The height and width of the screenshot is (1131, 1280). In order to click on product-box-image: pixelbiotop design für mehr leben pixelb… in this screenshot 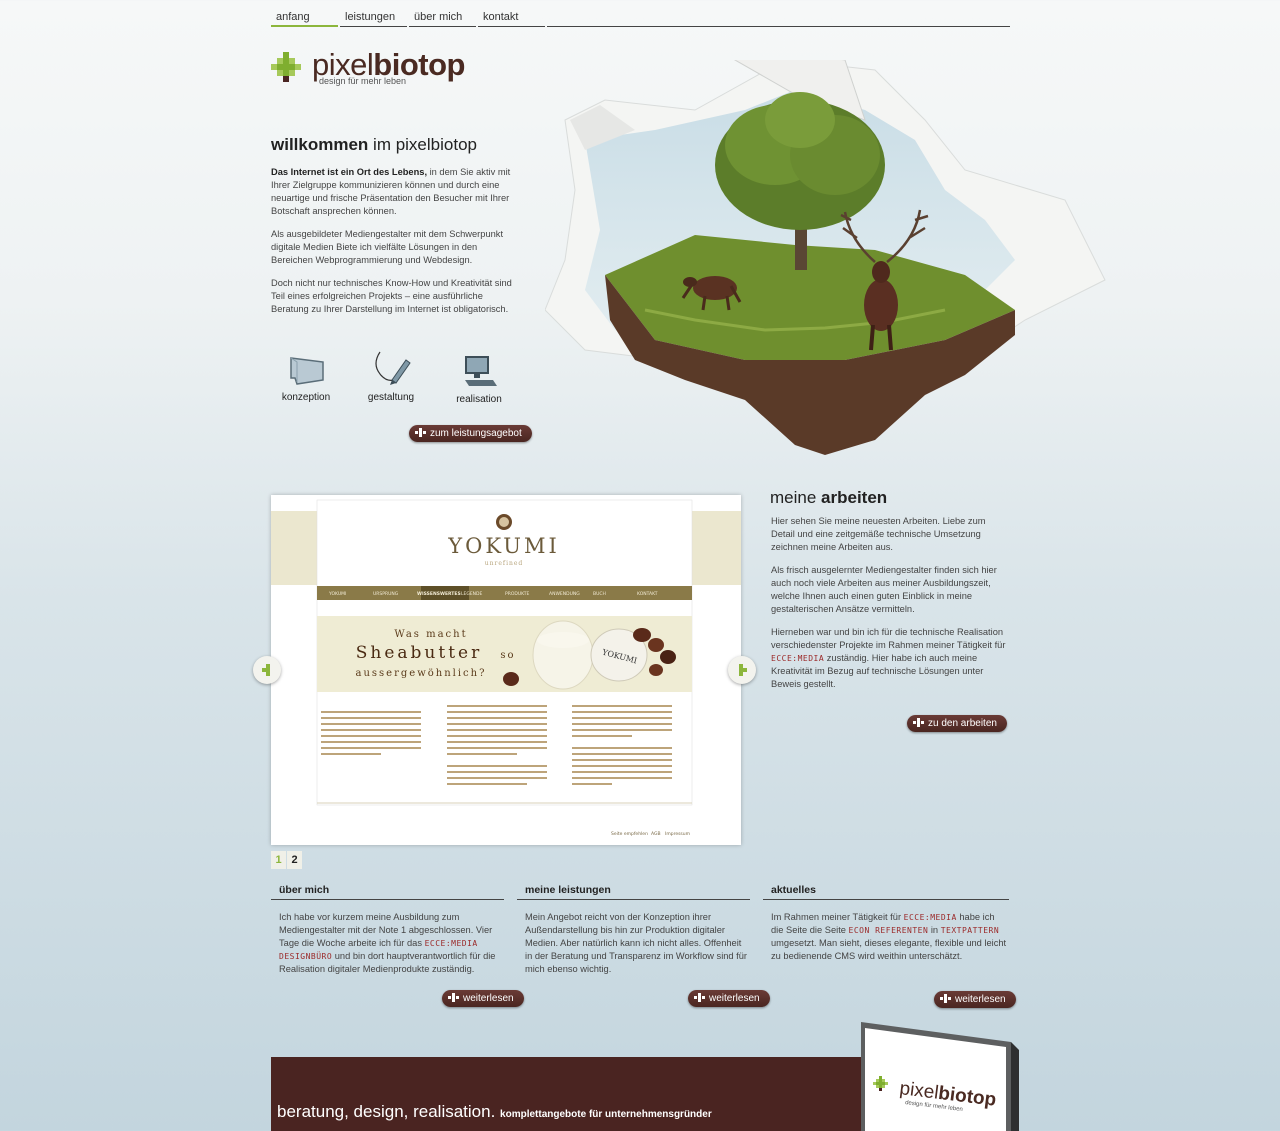, I will do `click(925, 1076)`.